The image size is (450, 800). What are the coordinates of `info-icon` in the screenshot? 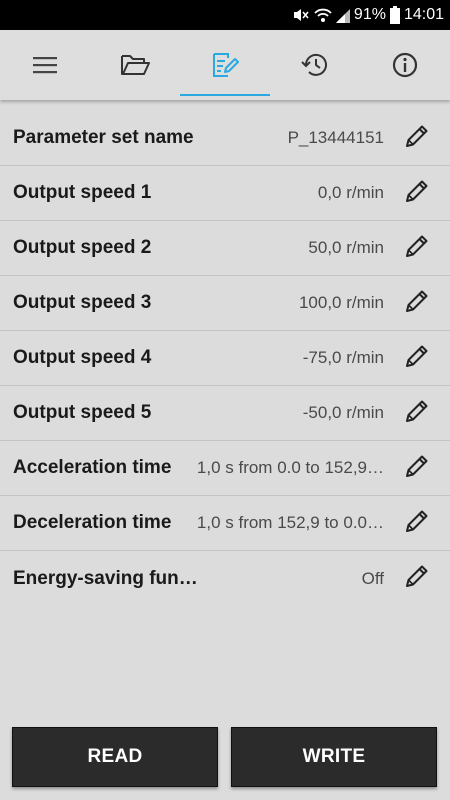 It's located at (405, 65).